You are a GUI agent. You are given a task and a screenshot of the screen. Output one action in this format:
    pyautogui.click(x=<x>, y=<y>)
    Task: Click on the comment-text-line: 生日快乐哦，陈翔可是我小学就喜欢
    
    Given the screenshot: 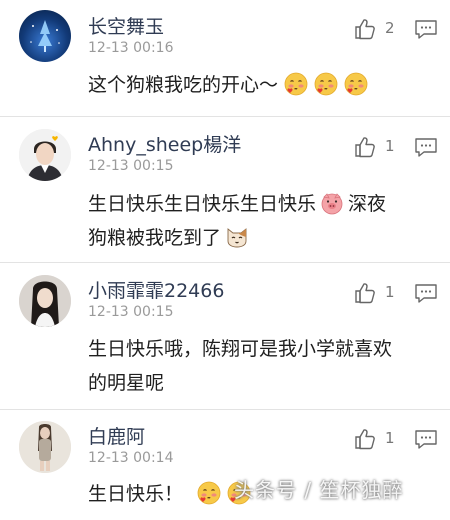 What is the action you would take?
    pyautogui.click(x=240, y=349)
    